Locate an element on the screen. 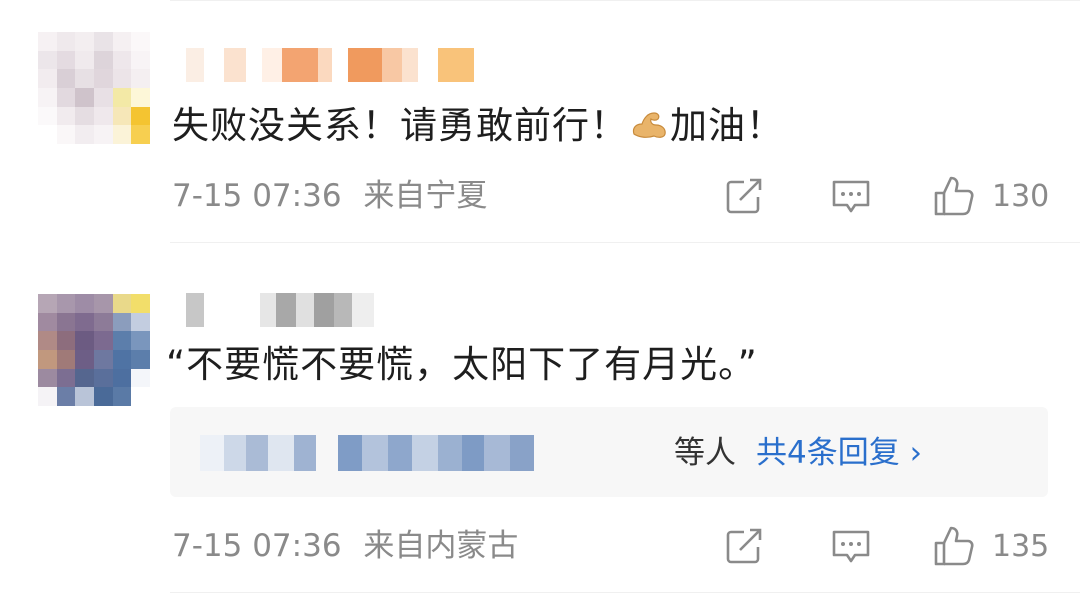 The height and width of the screenshot is (594, 1080). location: 来自宁夏 is located at coordinates (425, 196).